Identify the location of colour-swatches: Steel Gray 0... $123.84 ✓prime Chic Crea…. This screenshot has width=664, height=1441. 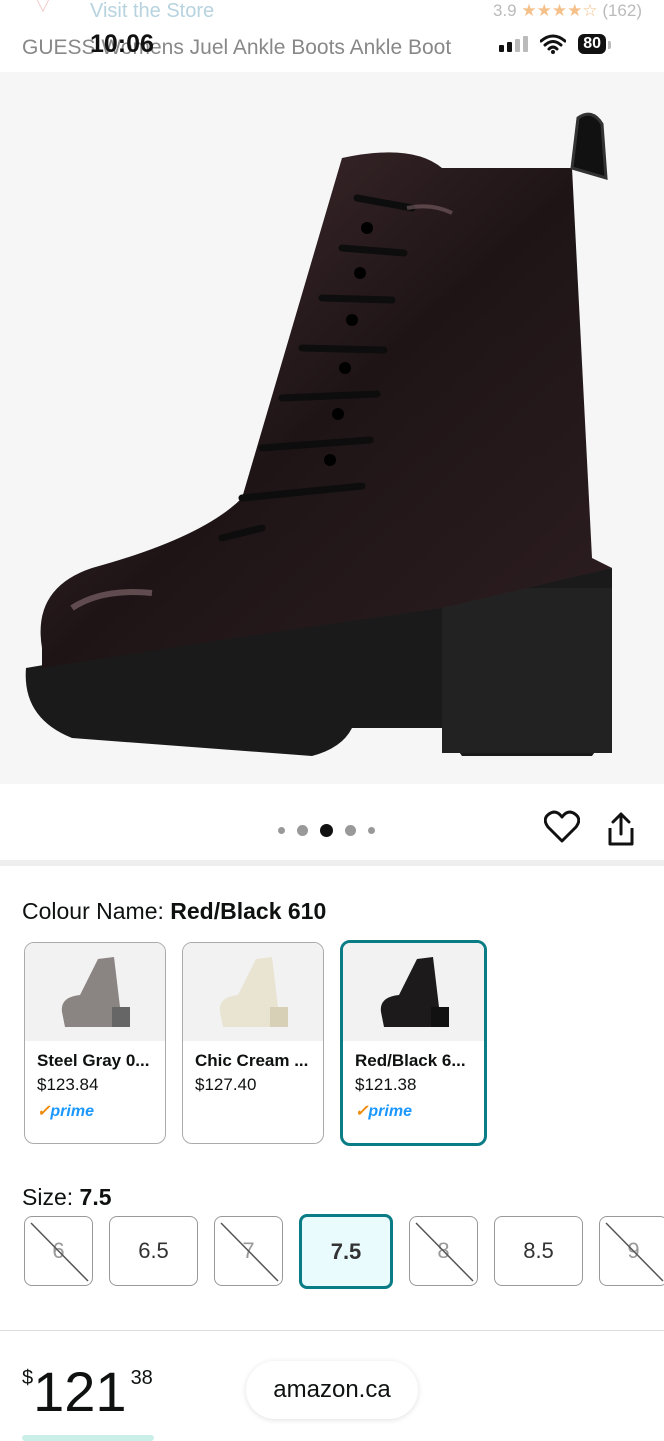
(255, 1043).